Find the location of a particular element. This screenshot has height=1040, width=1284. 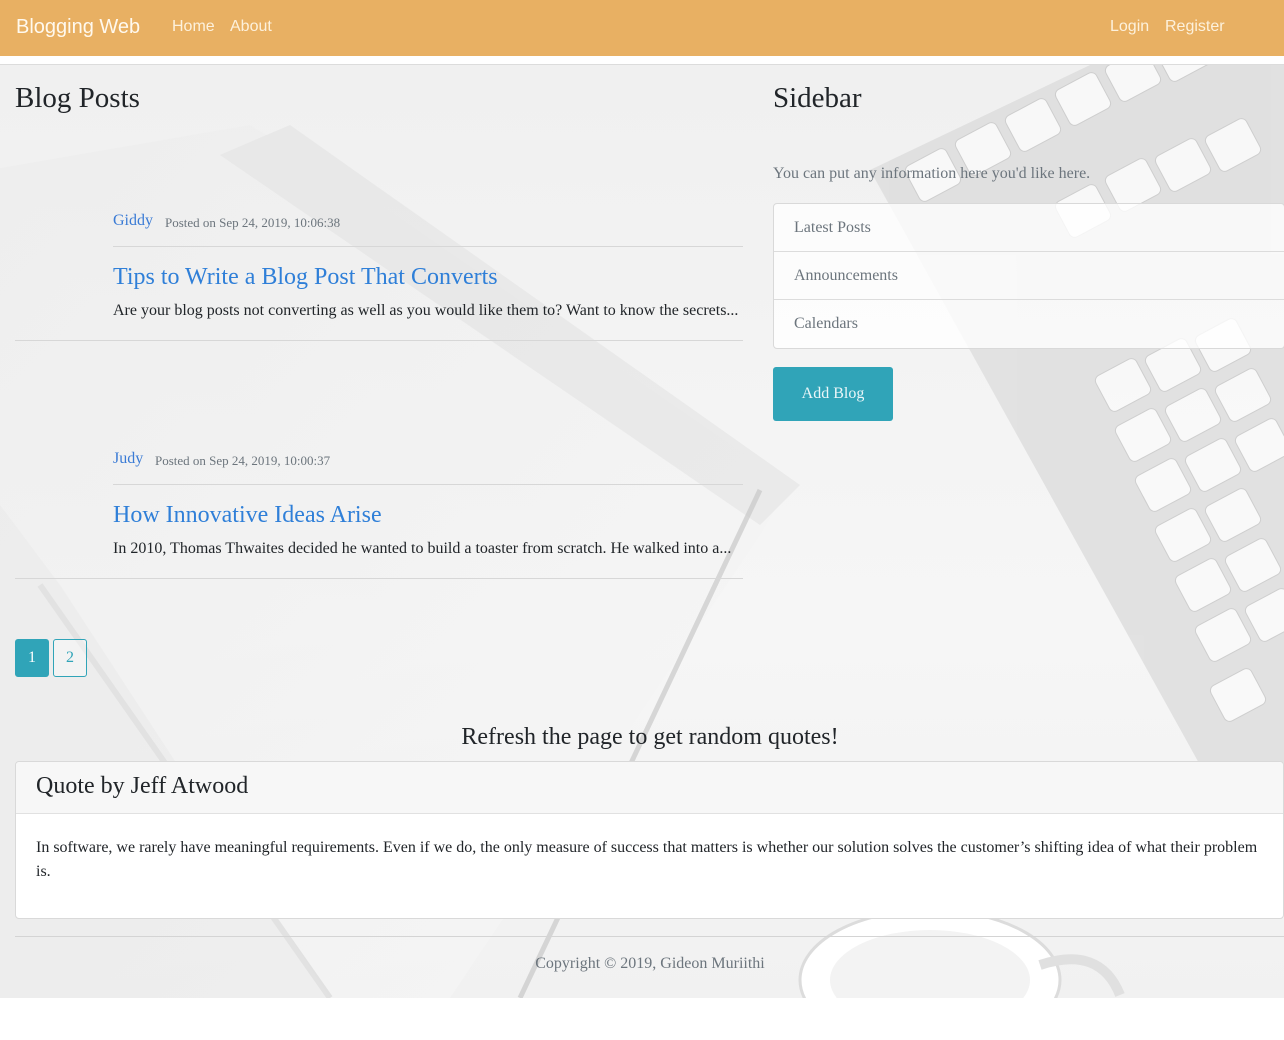

sidebar-item-calendars: Calendars is located at coordinates (1029, 324).